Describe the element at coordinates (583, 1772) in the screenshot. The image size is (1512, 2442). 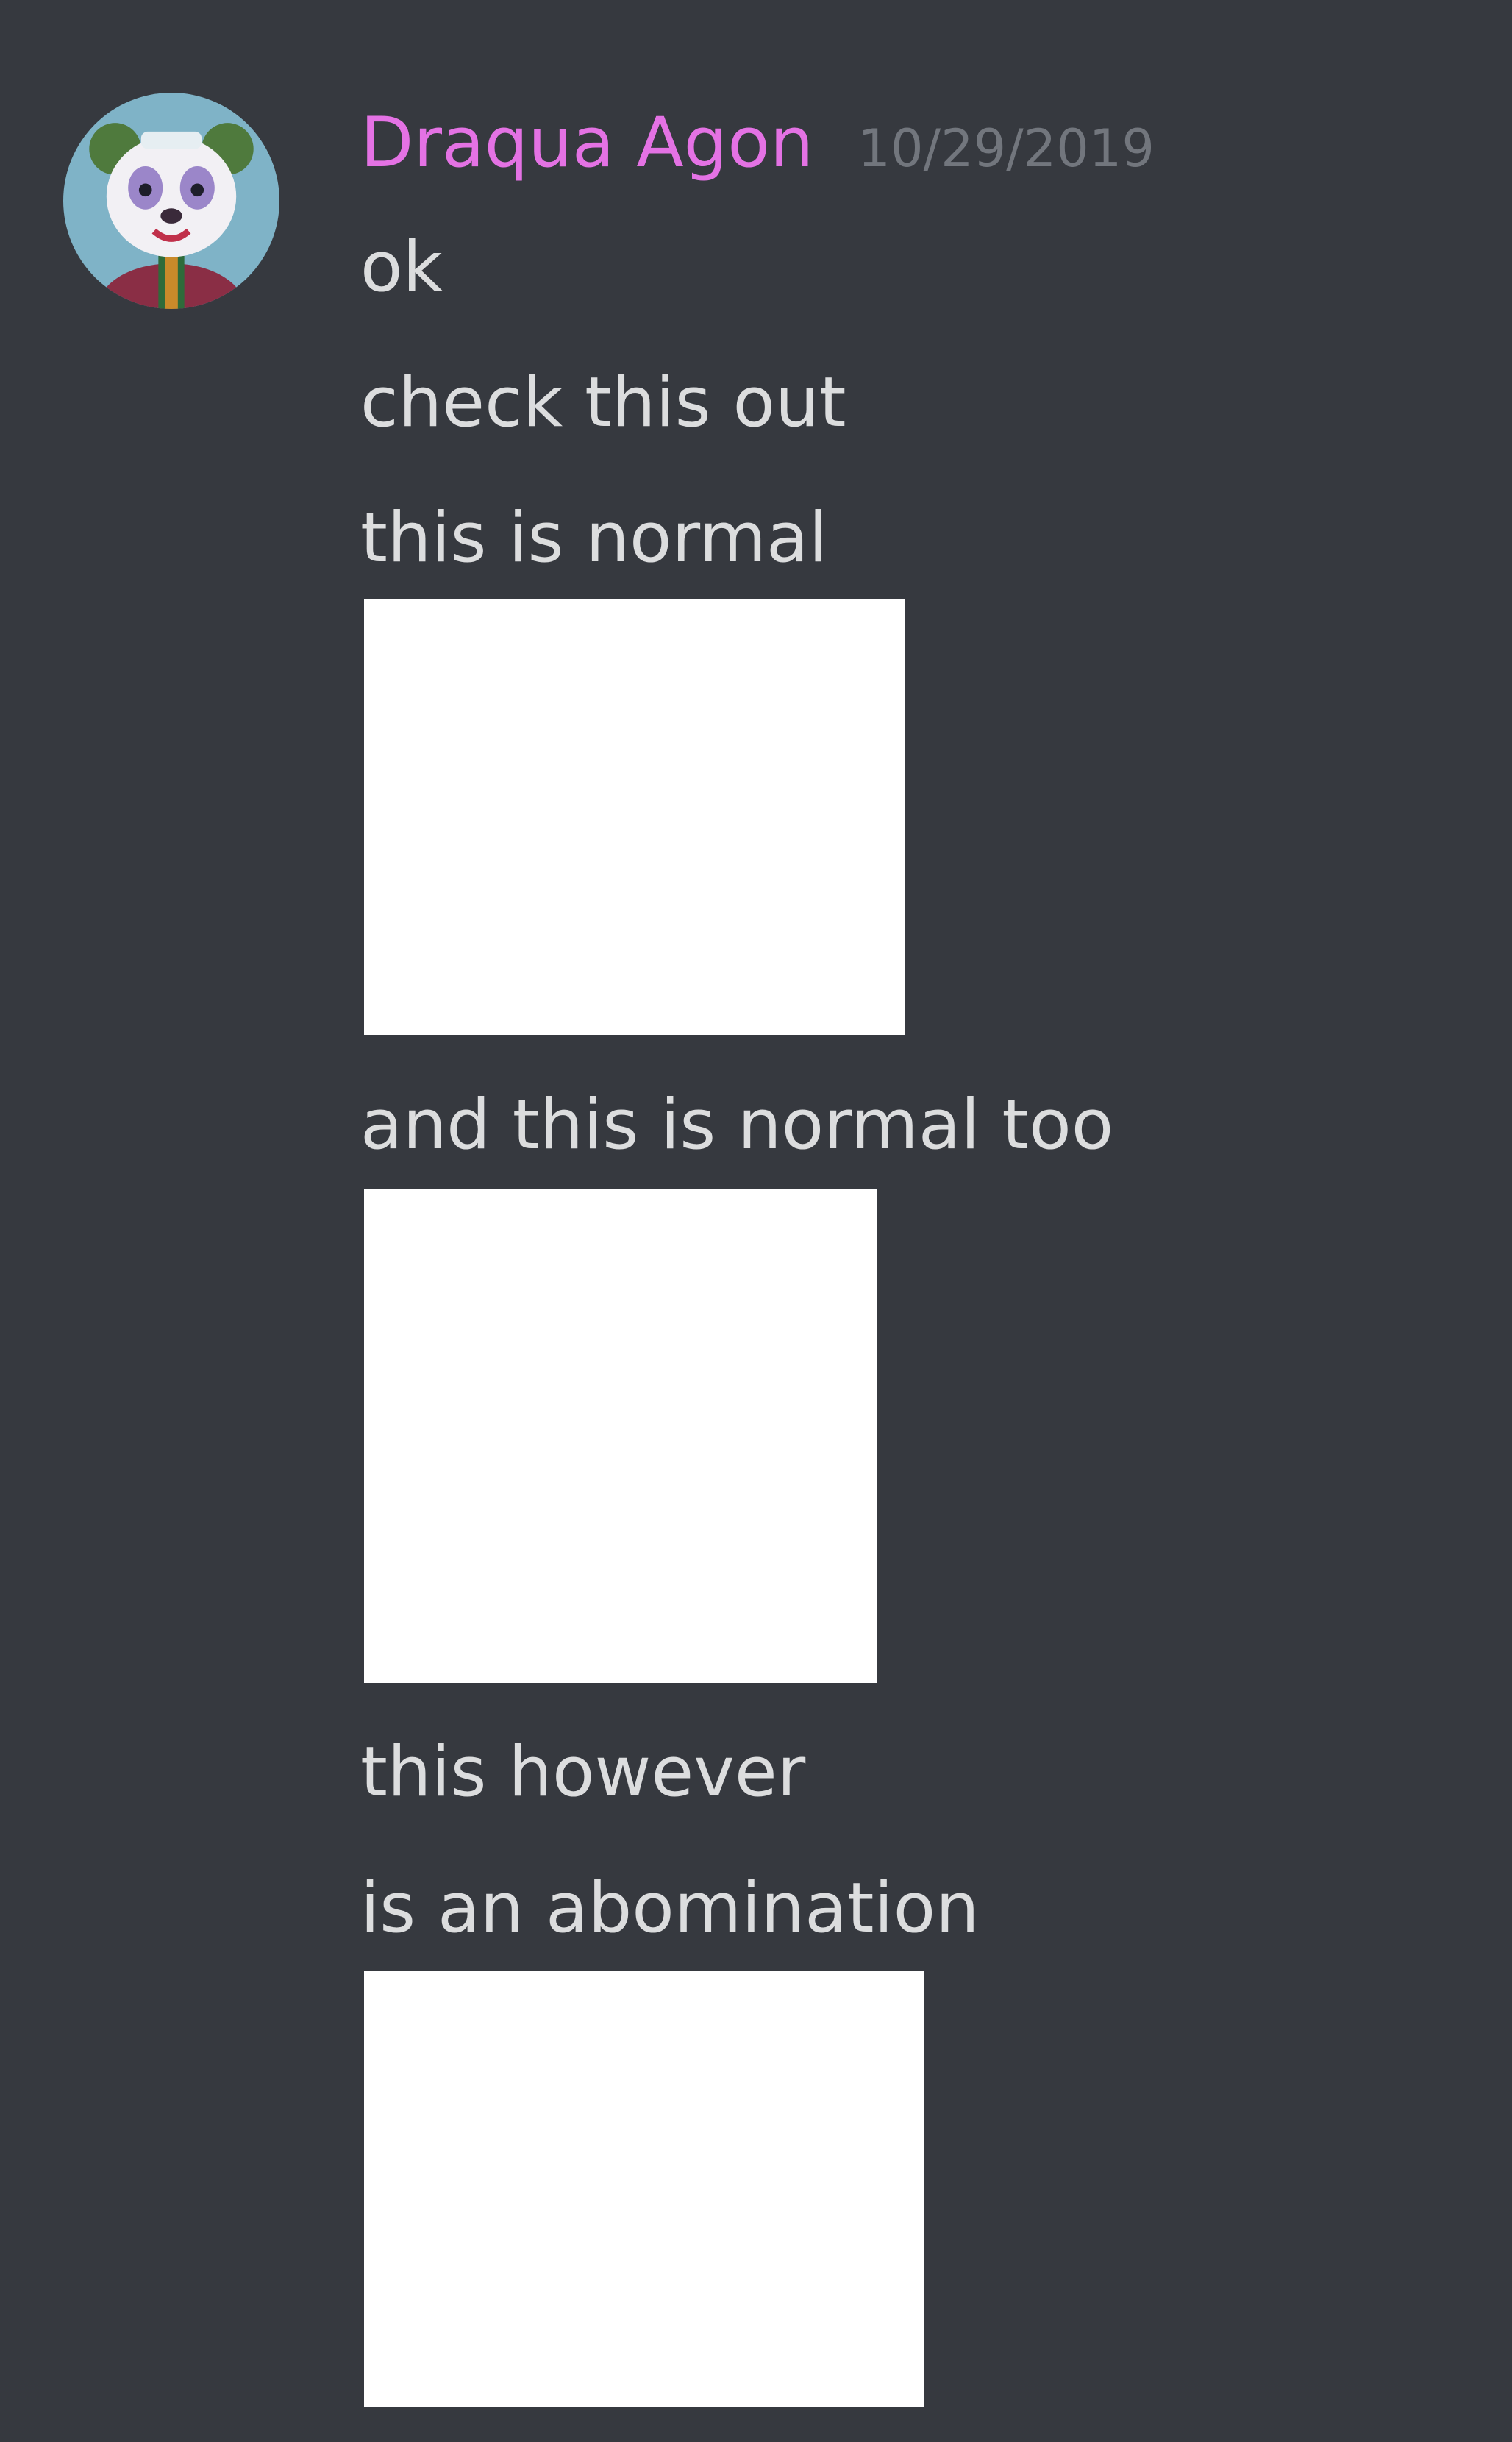
I see `message-text: this however` at that location.